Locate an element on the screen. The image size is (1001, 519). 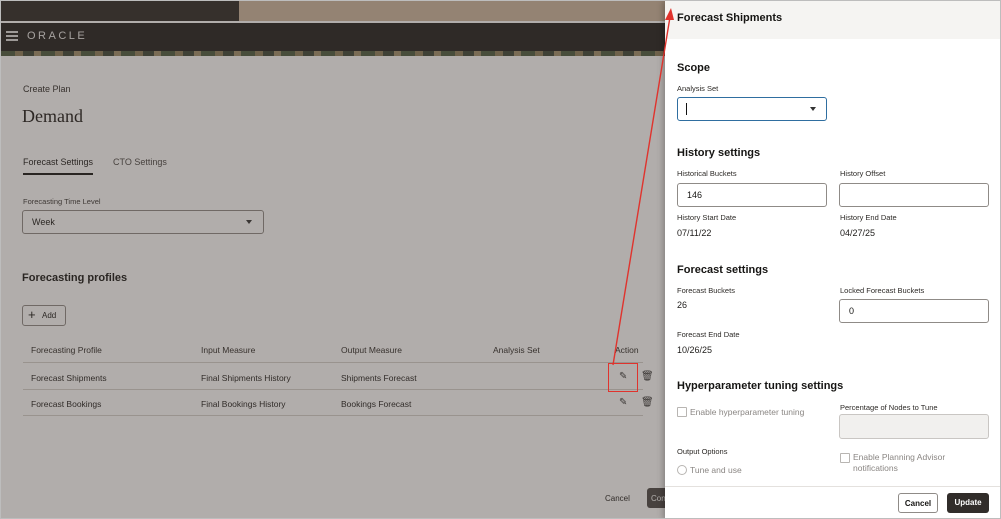
edit-highlight-box is located at coordinates (623, 377).